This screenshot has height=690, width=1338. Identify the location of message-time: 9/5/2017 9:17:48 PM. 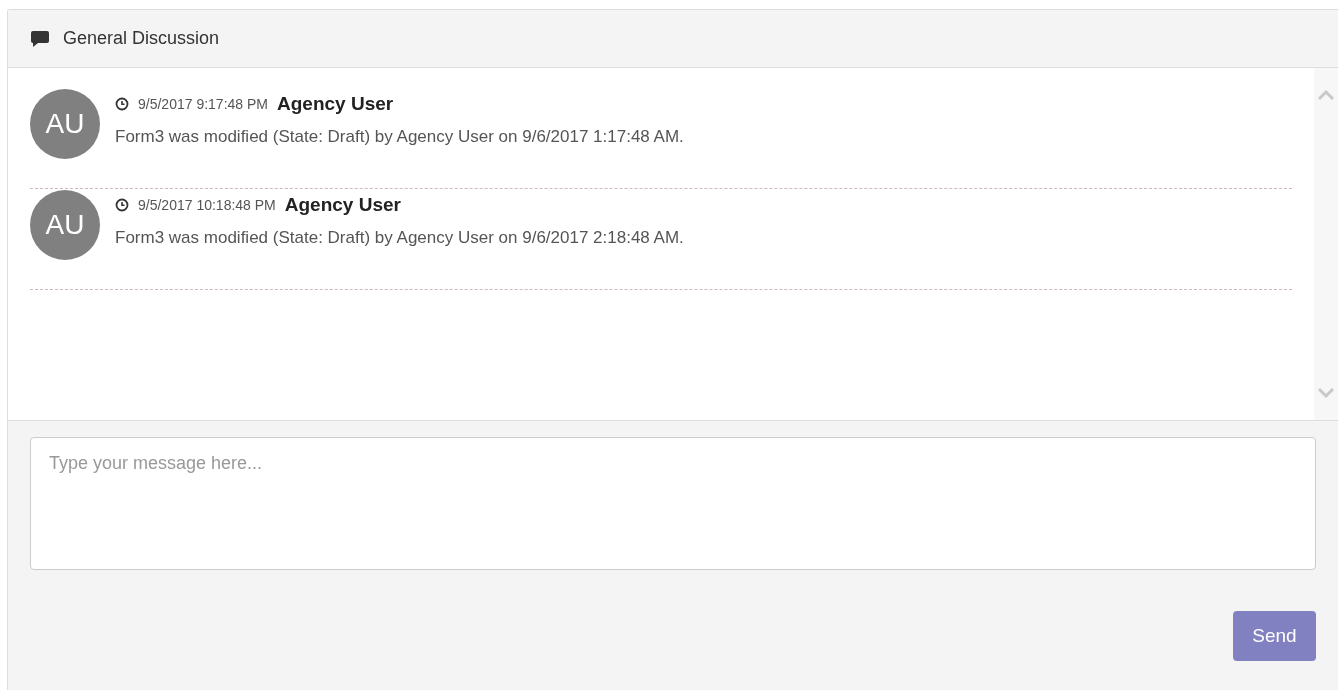
(203, 104).